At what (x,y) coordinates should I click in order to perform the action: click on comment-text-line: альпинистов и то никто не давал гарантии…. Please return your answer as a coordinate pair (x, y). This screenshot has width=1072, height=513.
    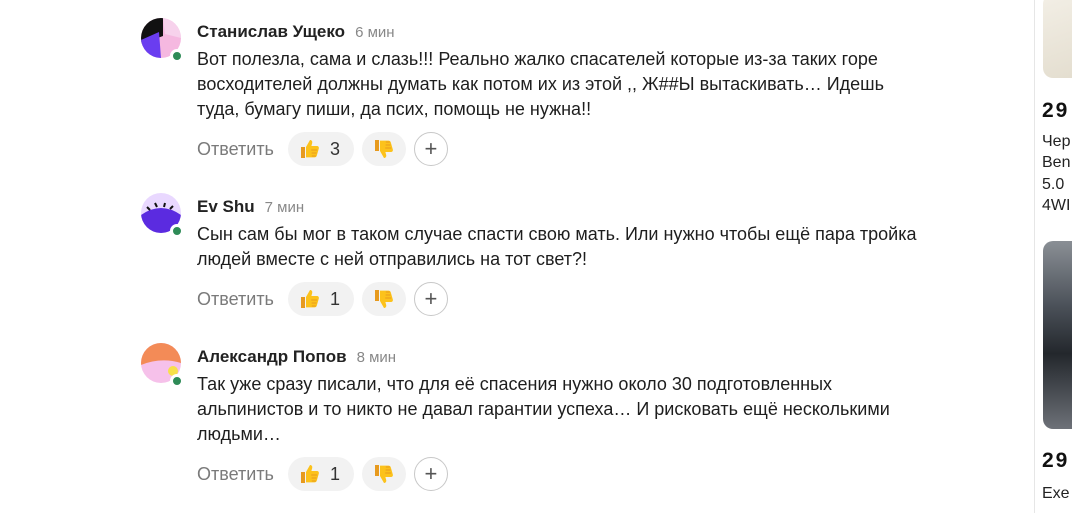
    Looking at the image, I should click on (543, 409).